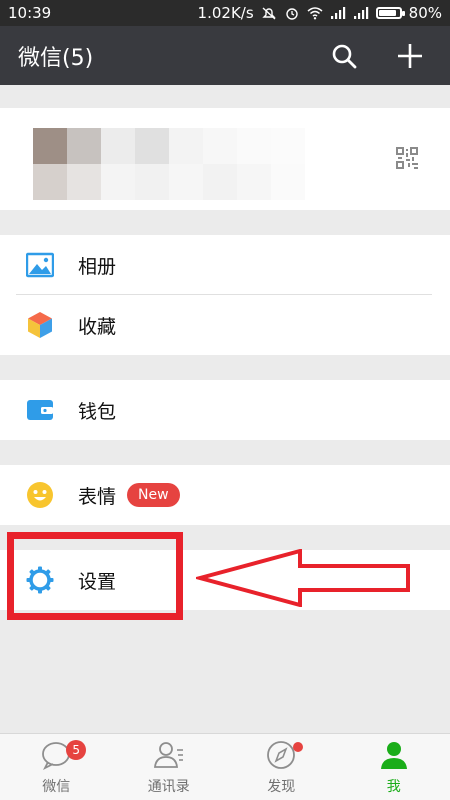 This screenshot has height=800, width=450. What do you see at coordinates (268, 13) in the screenshot?
I see `do-not-disturb-icon` at bounding box center [268, 13].